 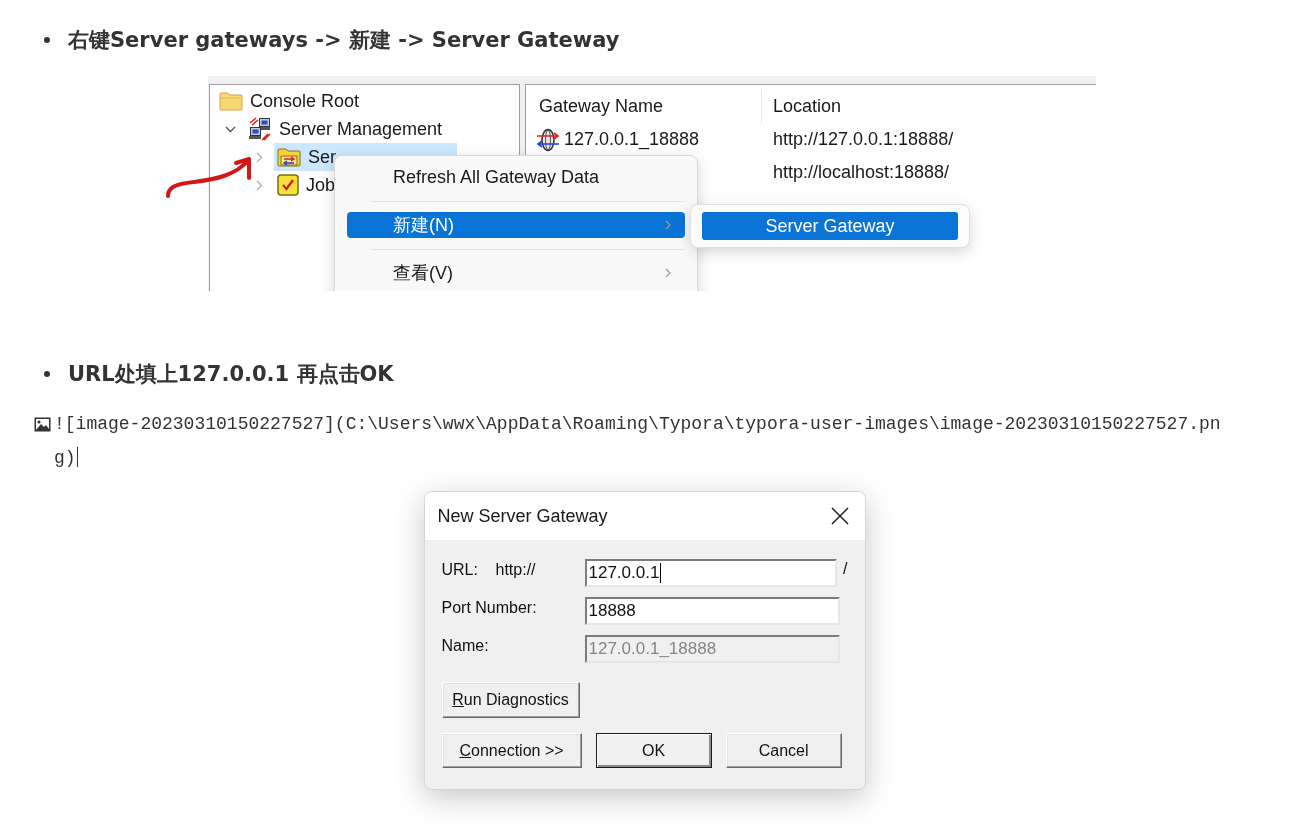 What do you see at coordinates (510, 700) in the screenshot?
I see `run-diagnostics-button: Run Diagnostics` at bounding box center [510, 700].